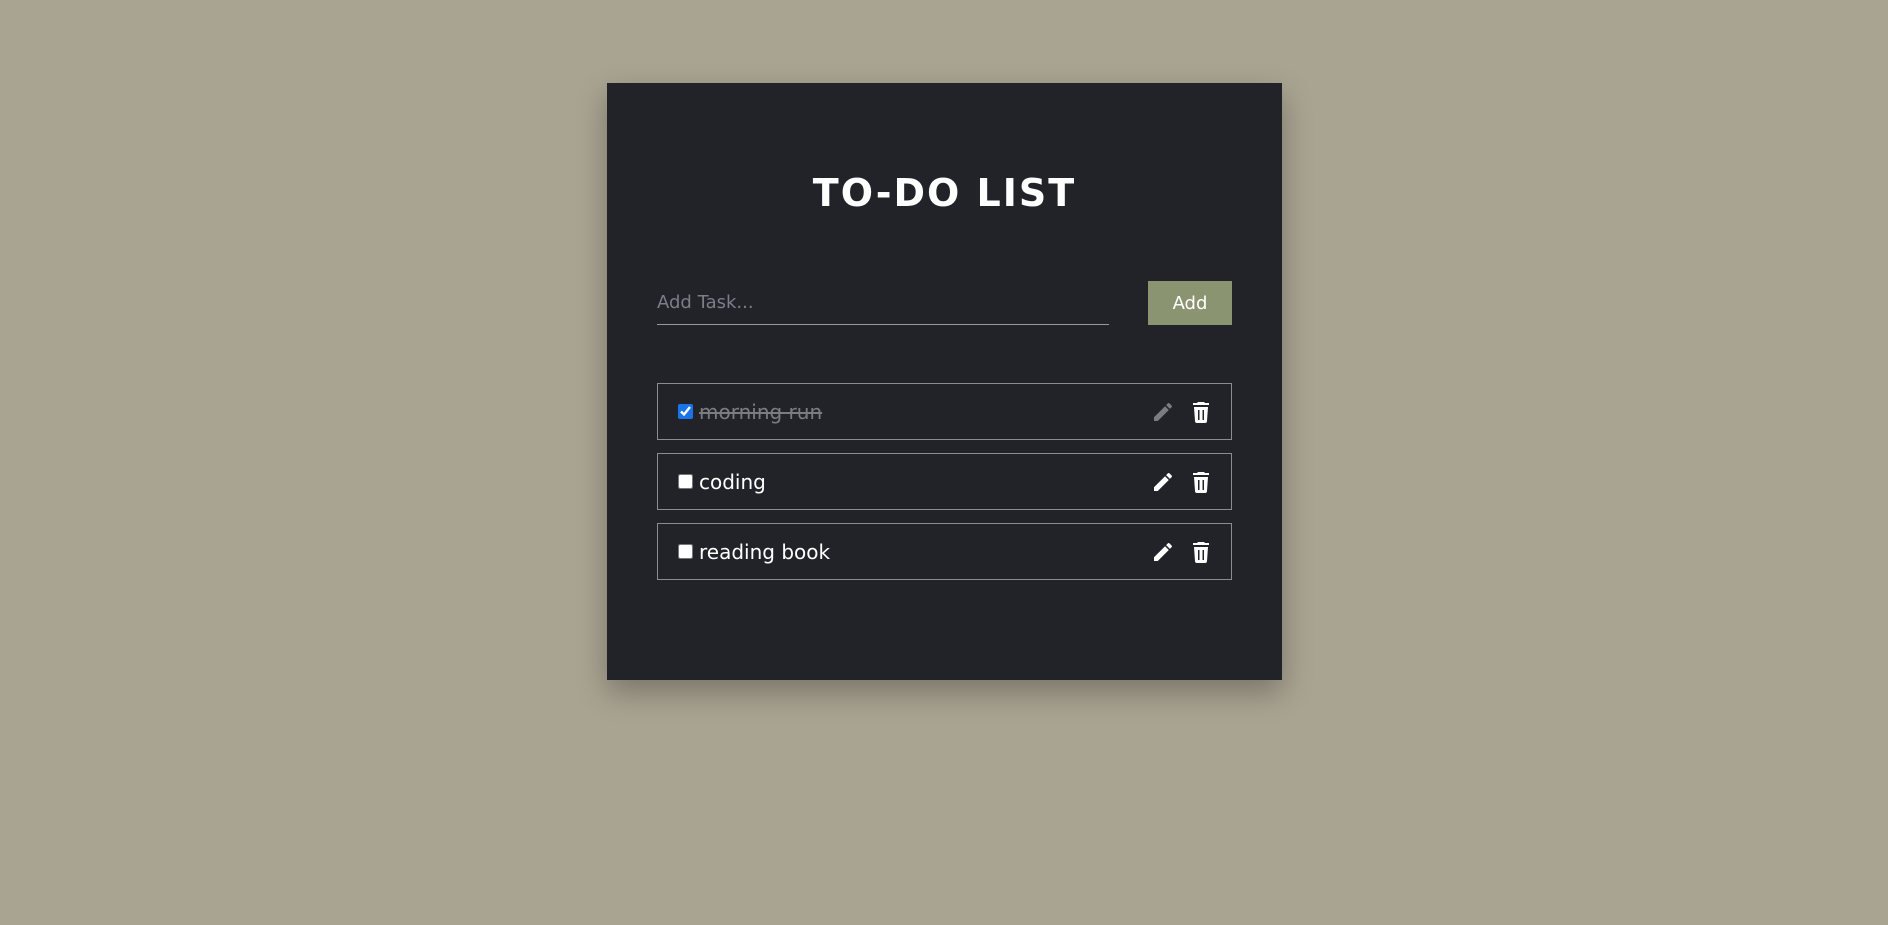 The height and width of the screenshot is (925, 1888). Describe the element at coordinates (732, 482) in the screenshot. I see `task-label: coding` at that location.